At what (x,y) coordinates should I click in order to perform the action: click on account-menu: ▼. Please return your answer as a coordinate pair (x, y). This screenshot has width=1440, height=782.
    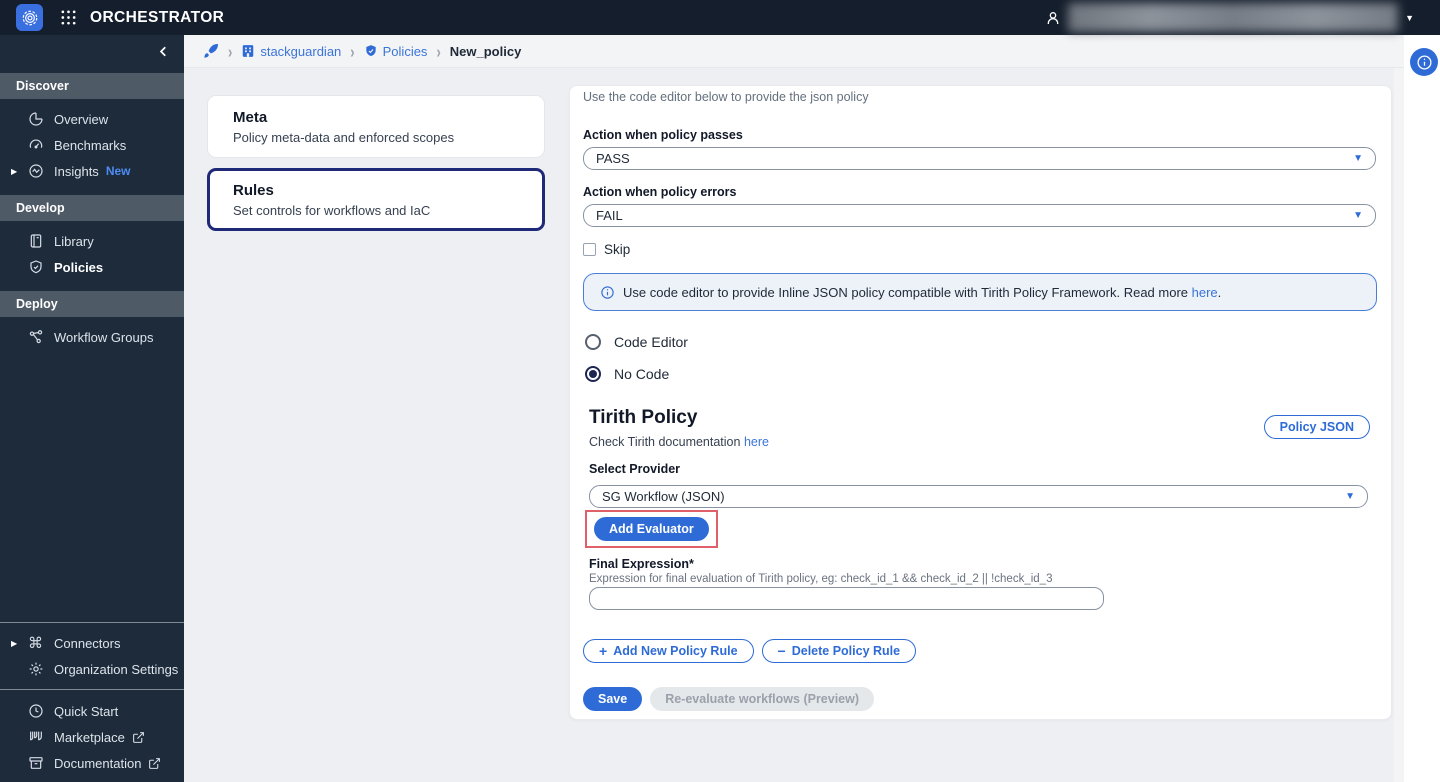
    Looking at the image, I should click on (1229, 17).